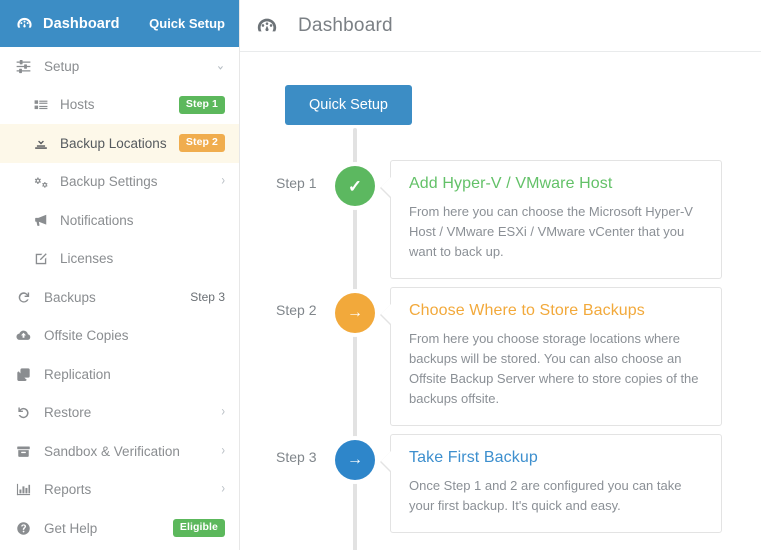 The height and width of the screenshot is (550, 761). What do you see at coordinates (27, 374) in the screenshot?
I see `copy-icon` at bounding box center [27, 374].